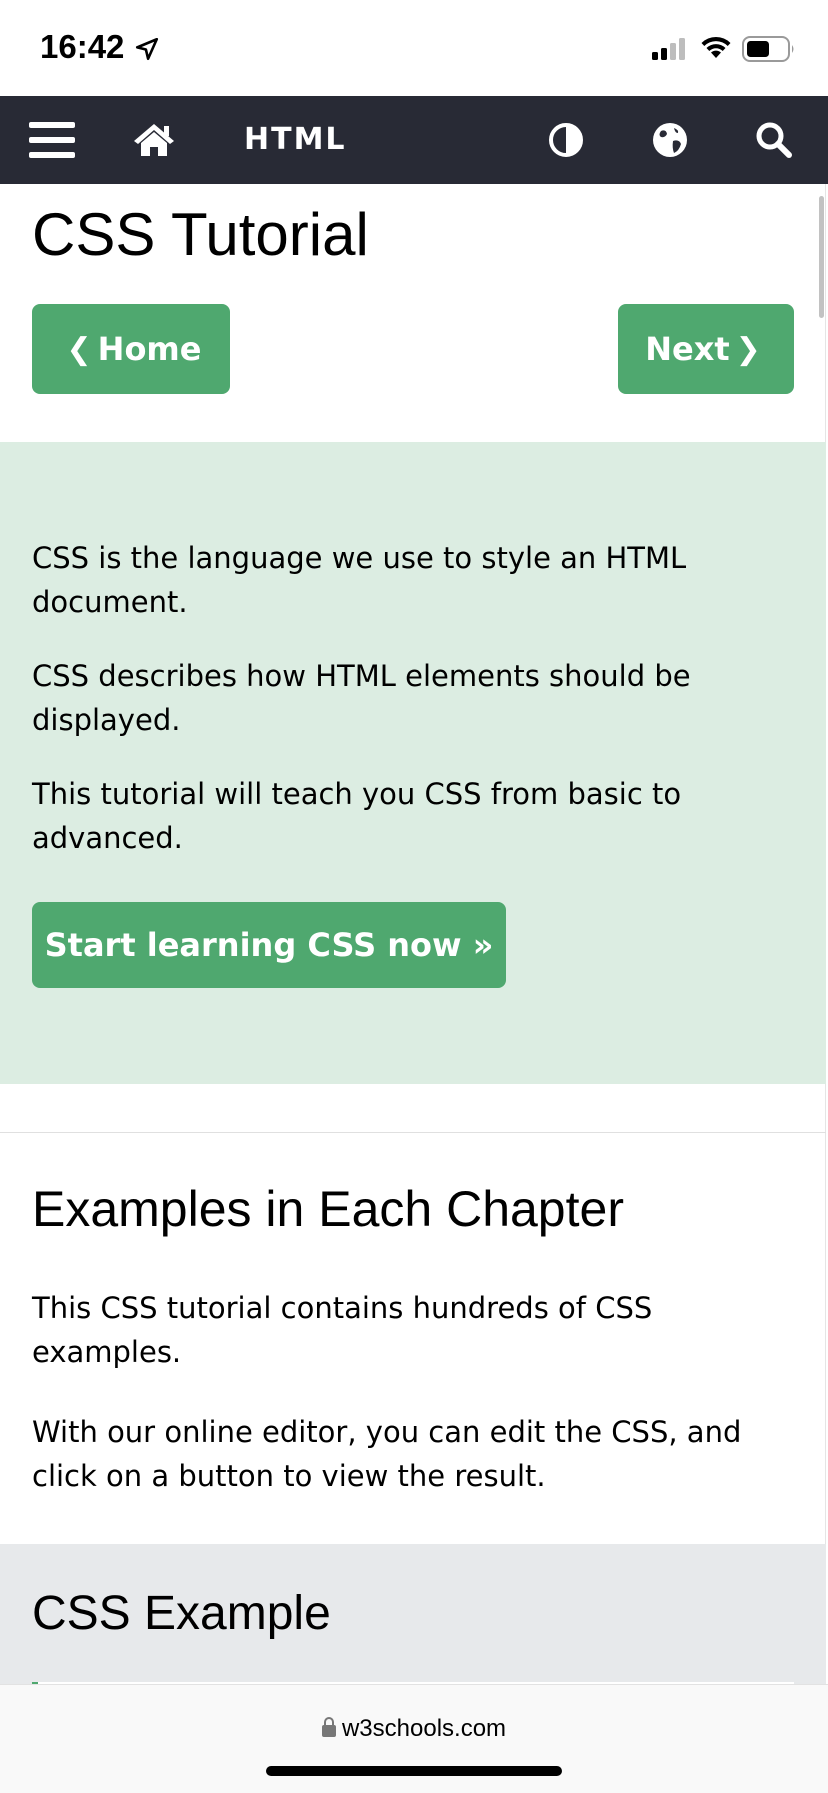 This screenshot has height=1793, width=828. I want to click on url-display: w3schools.com, so click(414, 1729).